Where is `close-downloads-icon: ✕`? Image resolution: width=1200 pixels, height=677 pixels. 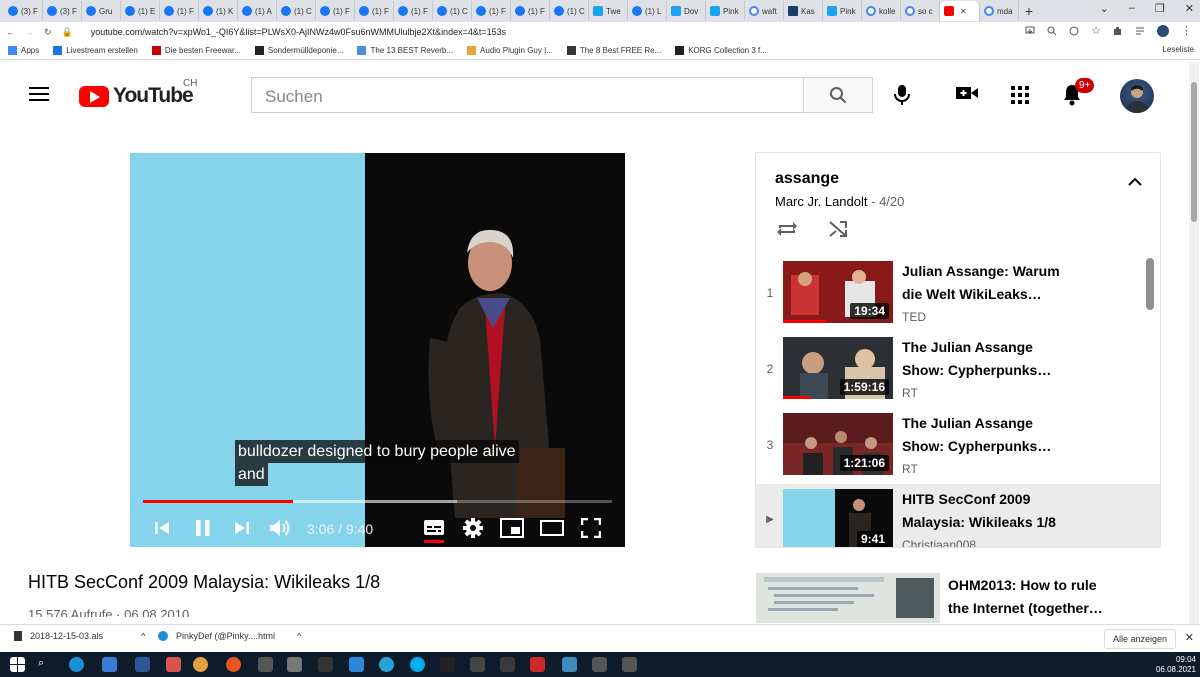 close-downloads-icon: ✕ is located at coordinates (1189, 637).